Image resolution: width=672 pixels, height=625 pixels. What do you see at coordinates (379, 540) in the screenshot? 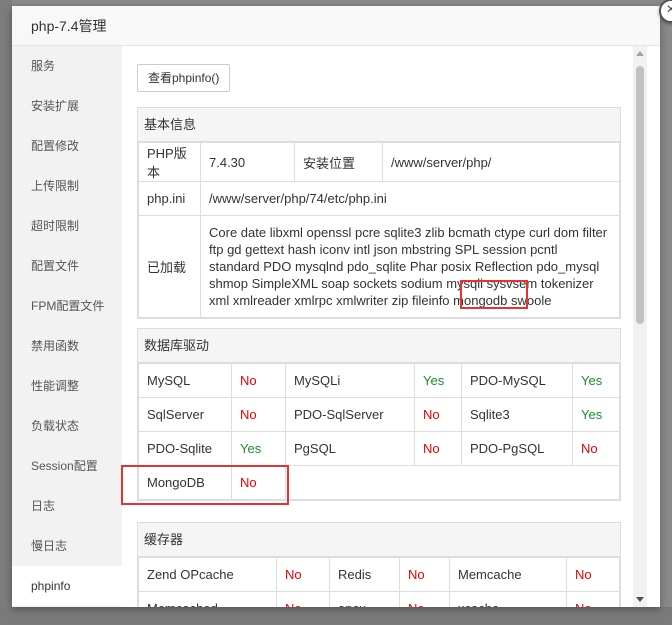
I see `cache-title: 缓存器` at bounding box center [379, 540].